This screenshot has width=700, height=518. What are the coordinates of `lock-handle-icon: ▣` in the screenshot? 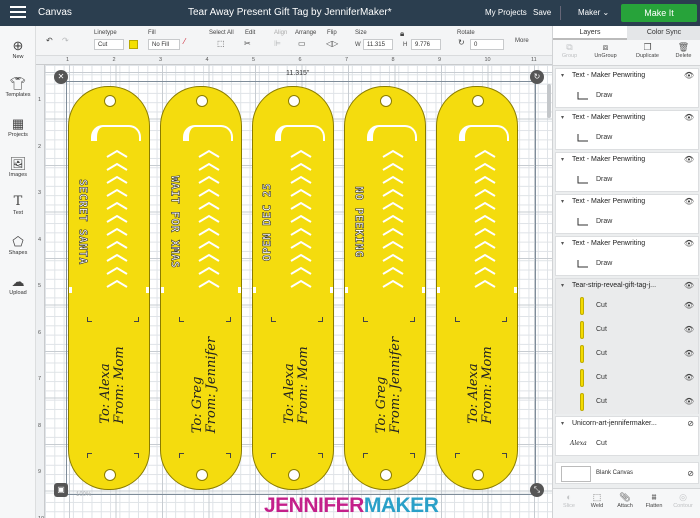 It's located at (61, 490).